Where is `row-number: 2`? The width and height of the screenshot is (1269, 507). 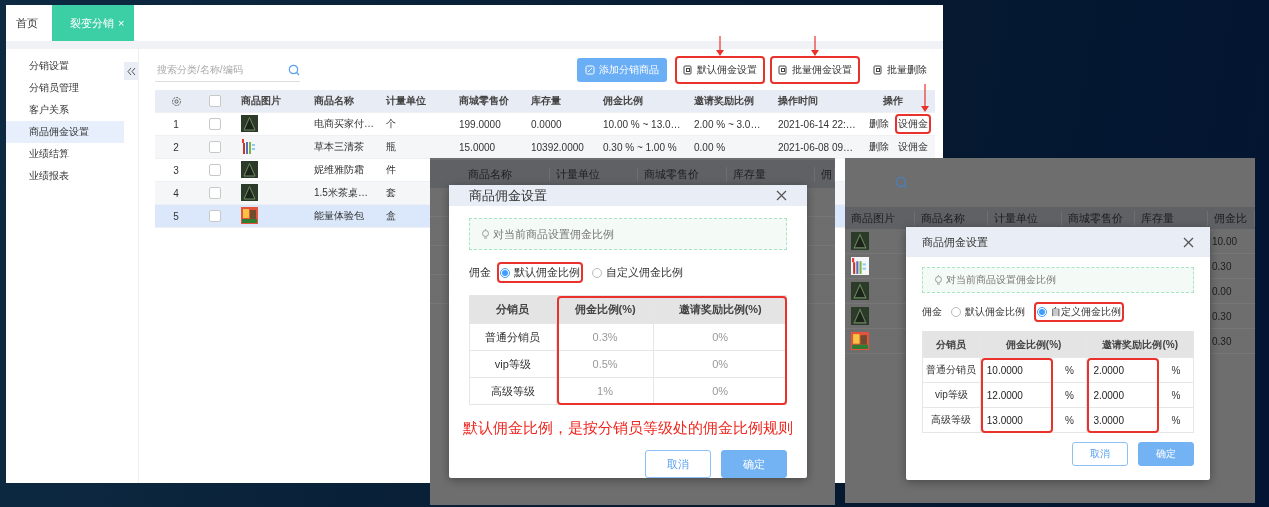
row-number: 2 is located at coordinates (176, 147).